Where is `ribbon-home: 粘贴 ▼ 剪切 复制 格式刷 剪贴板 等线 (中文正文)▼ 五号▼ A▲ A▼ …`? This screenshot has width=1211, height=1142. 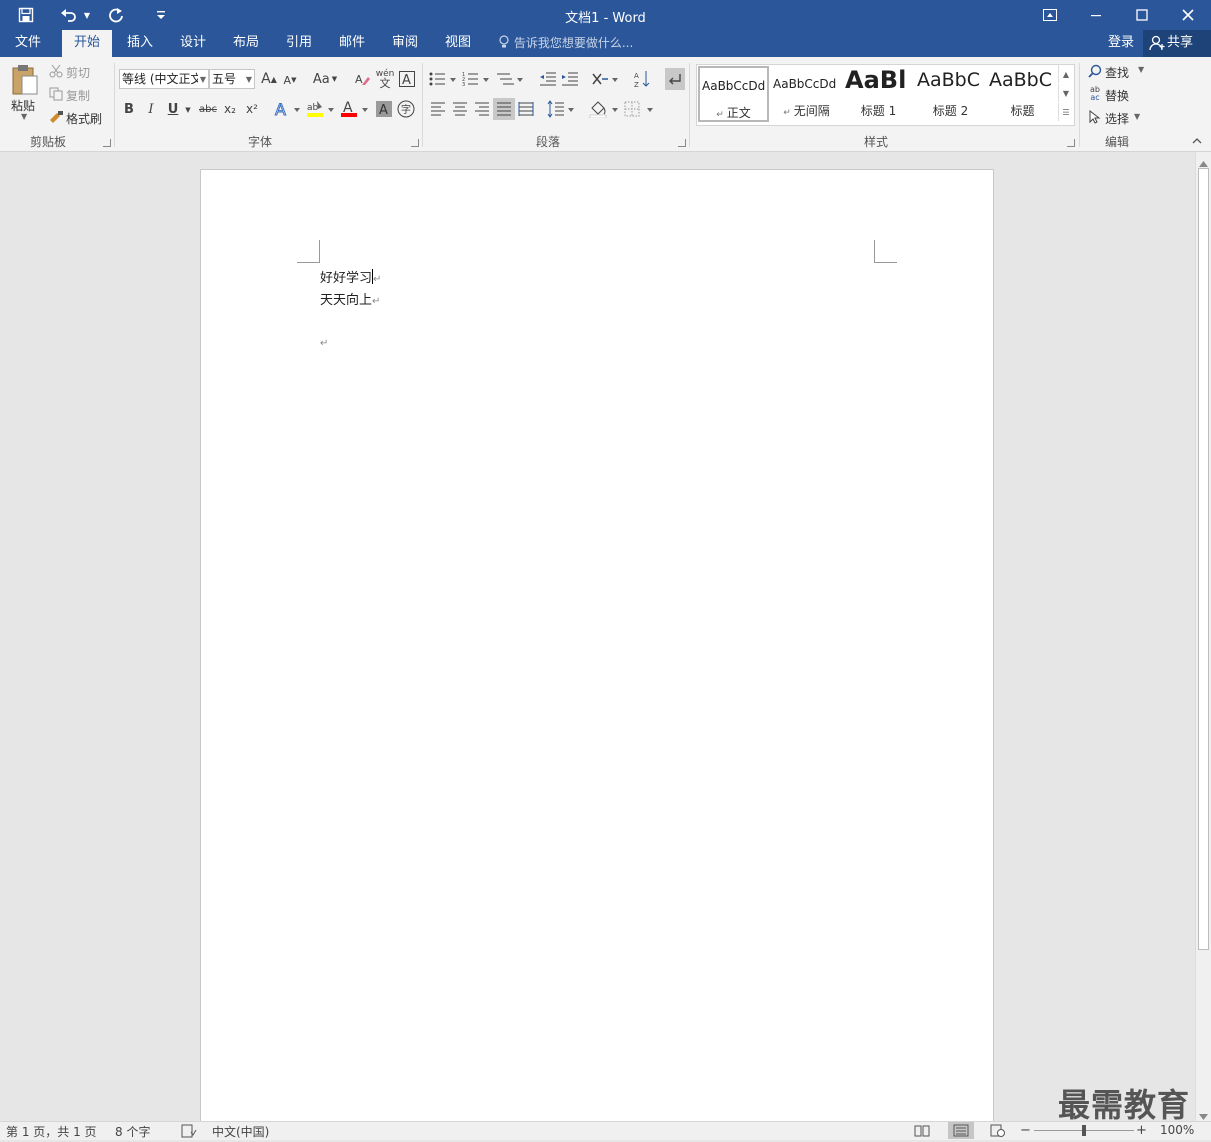 ribbon-home: 粘贴 ▼ 剪切 复制 格式刷 剪贴板 等线 (中文正文)▼ 五号▼ A▲ A▼ … is located at coordinates (605, 104).